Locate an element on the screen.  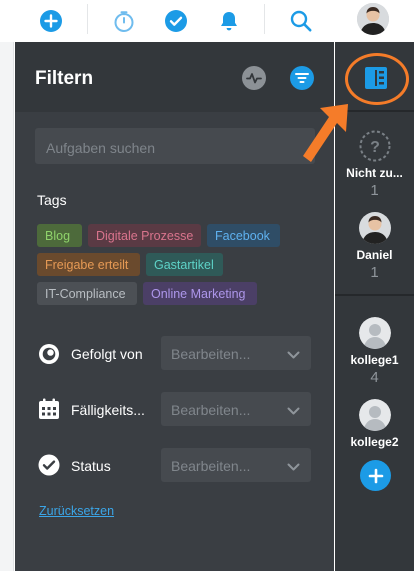
filter-label-followed: Gefolgt von is located at coordinates (107, 354).